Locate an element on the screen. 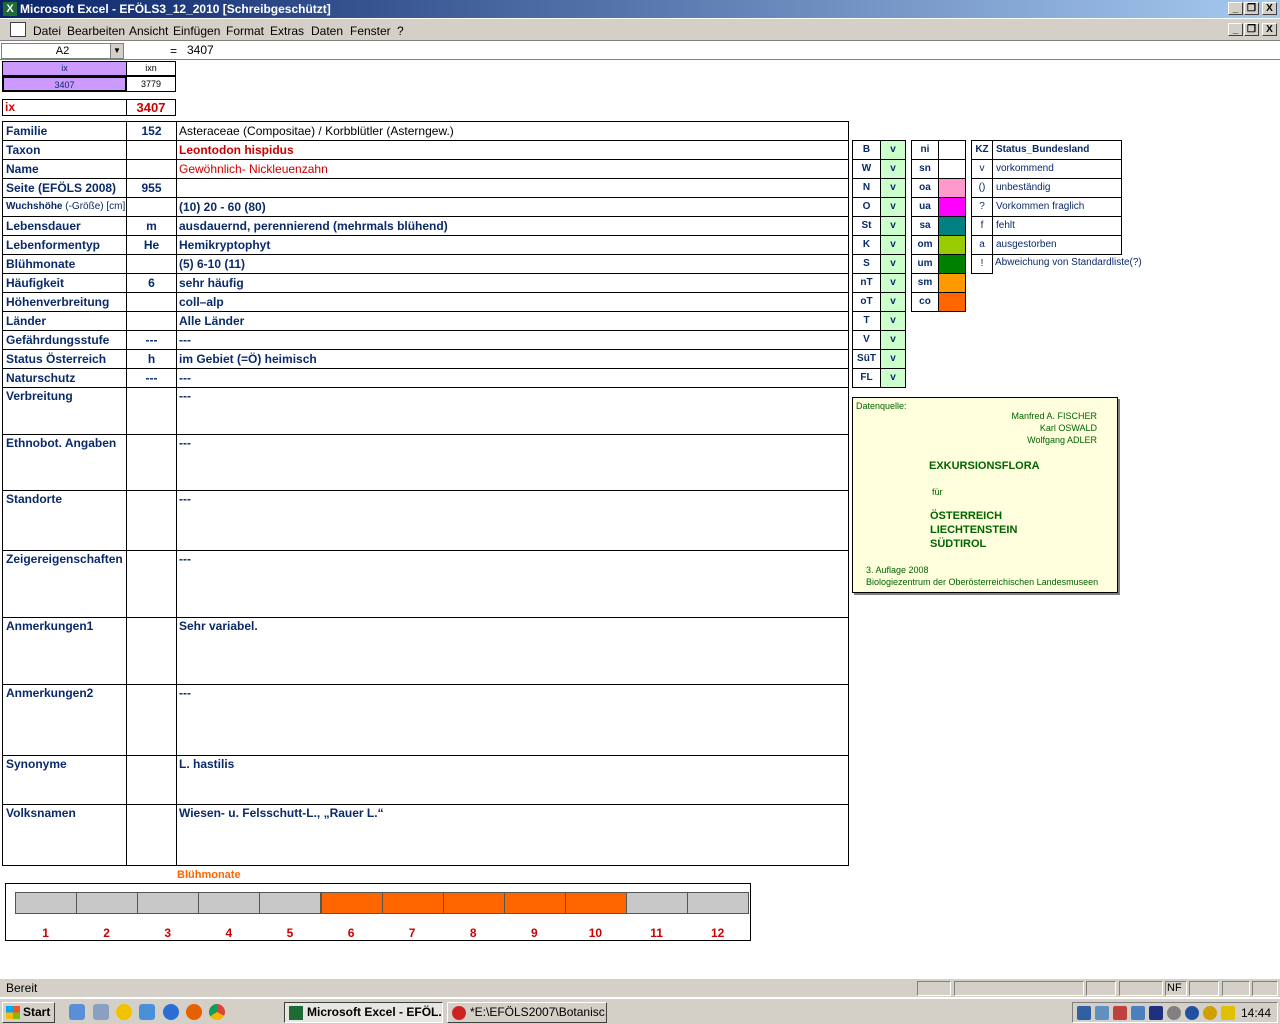 This screenshot has width=1280, height=1024. field-label: Volksnamen is located at coordinates (64, 835).